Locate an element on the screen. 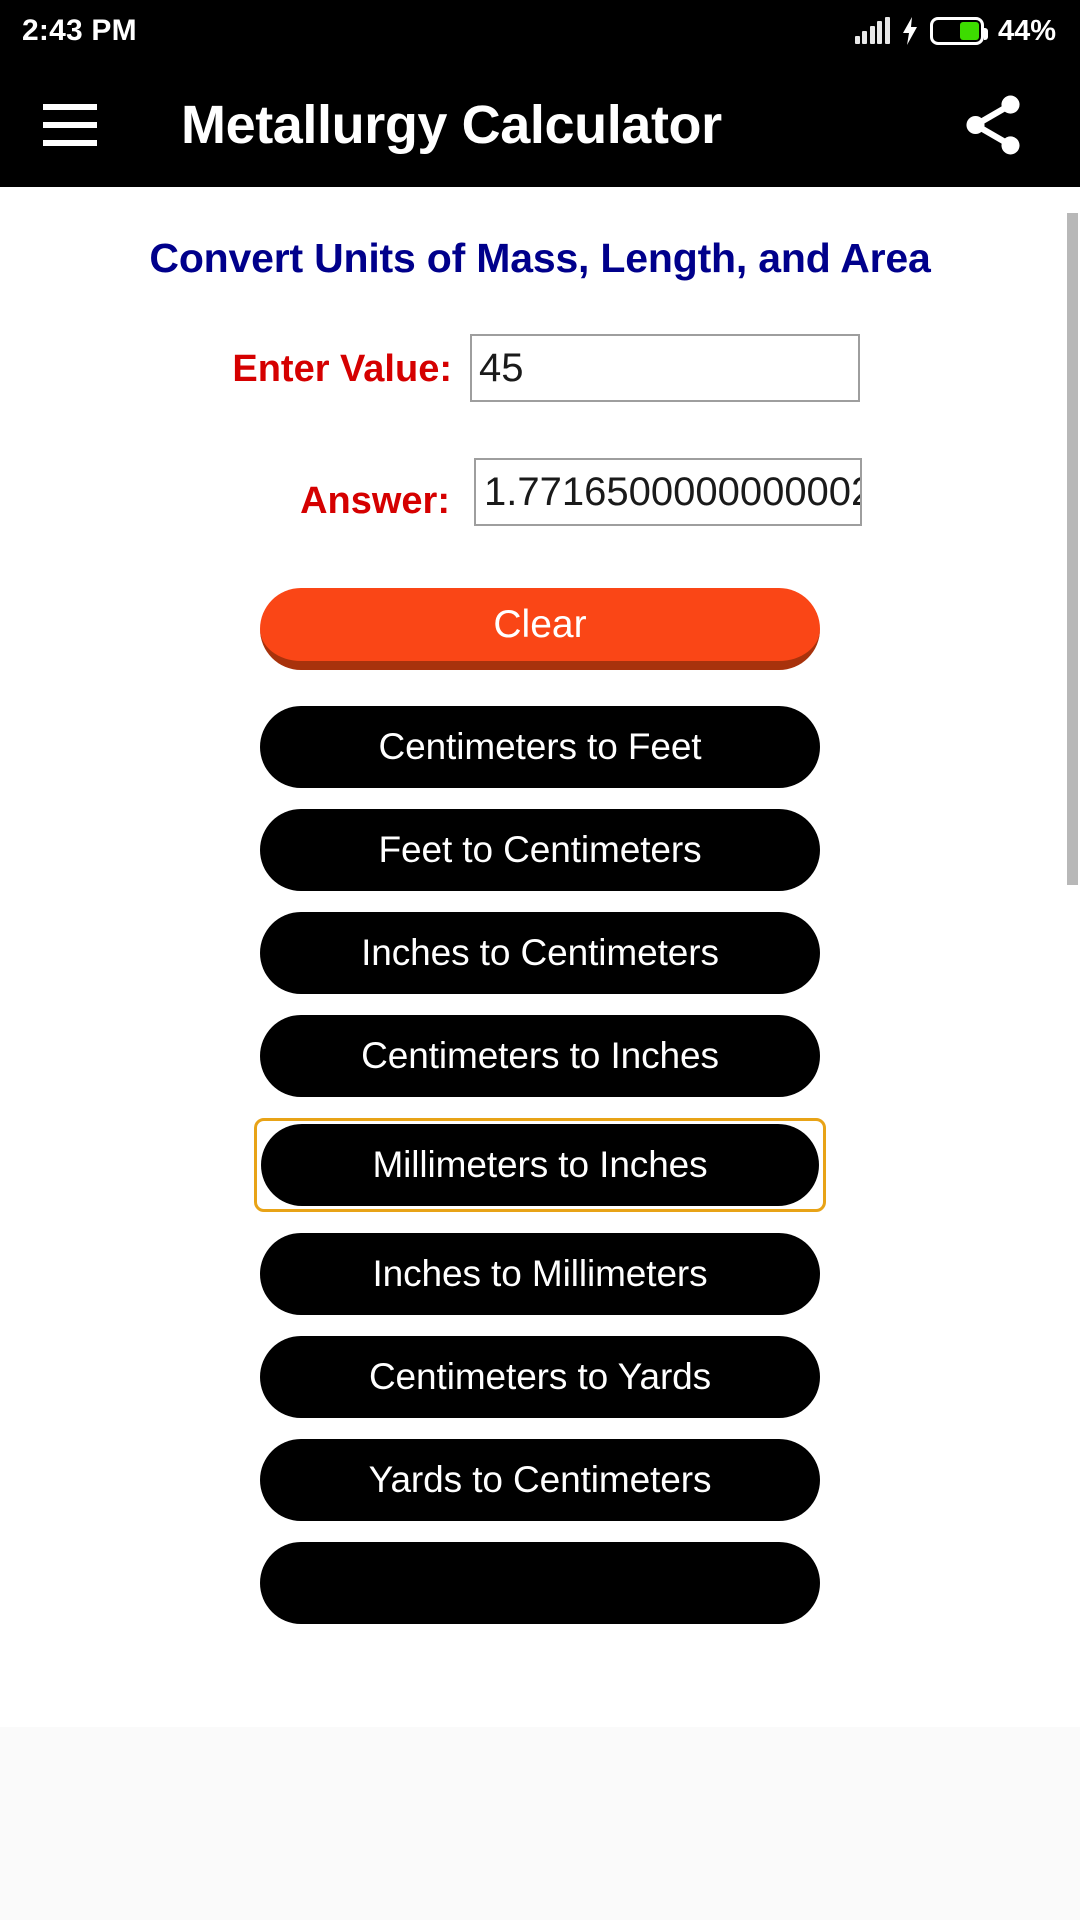 This screenshot has height=1920, width=1080. answer-value: 1.7716500000000002 is located at coordinates (673, 491).